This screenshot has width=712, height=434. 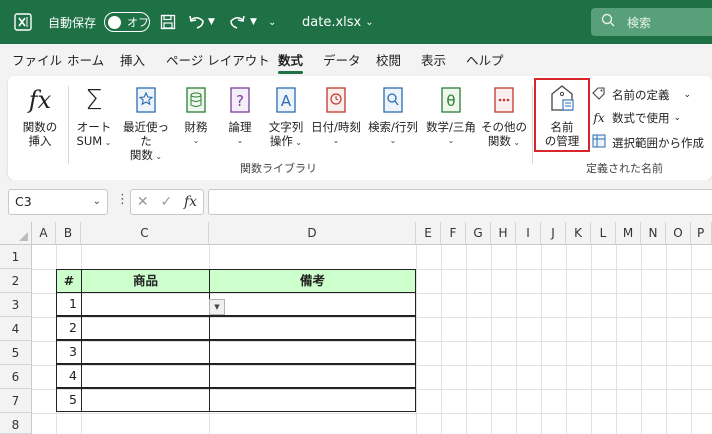 I want to click on more-dots-icon: ⋮, so click(x=122, y=199).